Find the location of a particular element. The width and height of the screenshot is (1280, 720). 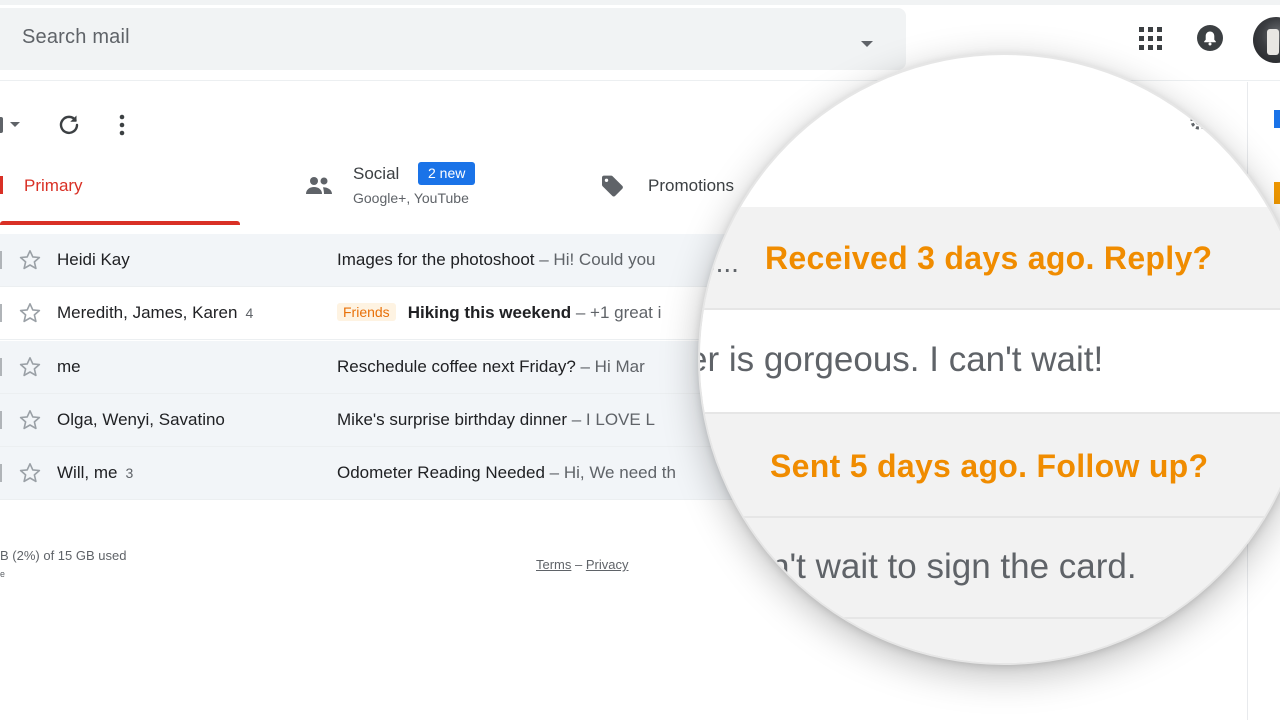

reply-nudge: Received 3 days ago. Reply? is located at coordinates (988, 258).